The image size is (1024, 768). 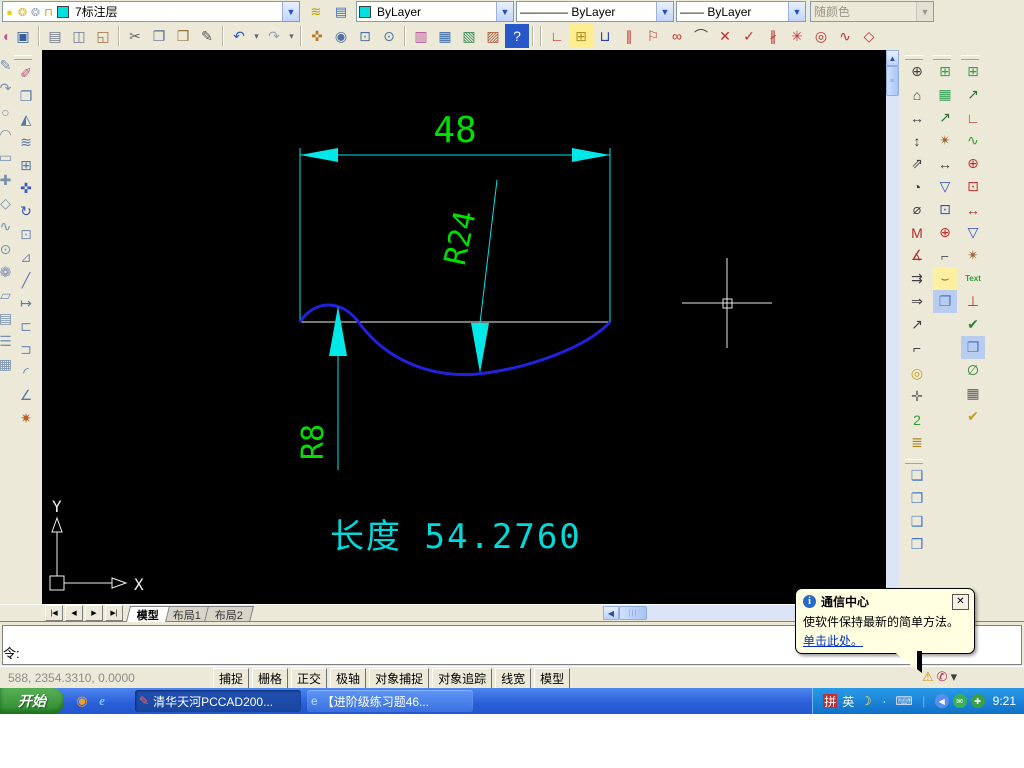 What do you see at coordinates (231, 678) in the screenshot?
I see `toggle-snap: 捕捉` at bounding box center [231, 678].